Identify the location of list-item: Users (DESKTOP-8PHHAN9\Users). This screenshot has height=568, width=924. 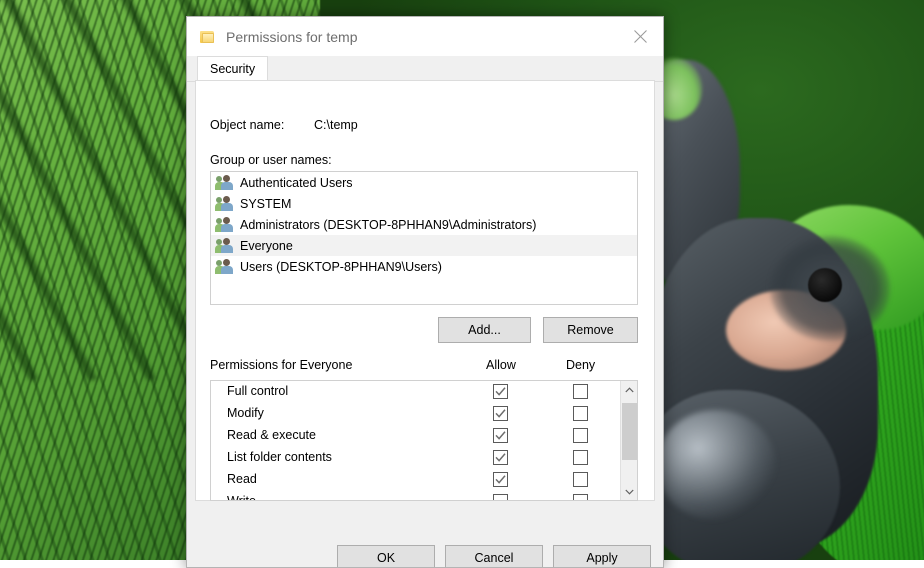
(424, 266).